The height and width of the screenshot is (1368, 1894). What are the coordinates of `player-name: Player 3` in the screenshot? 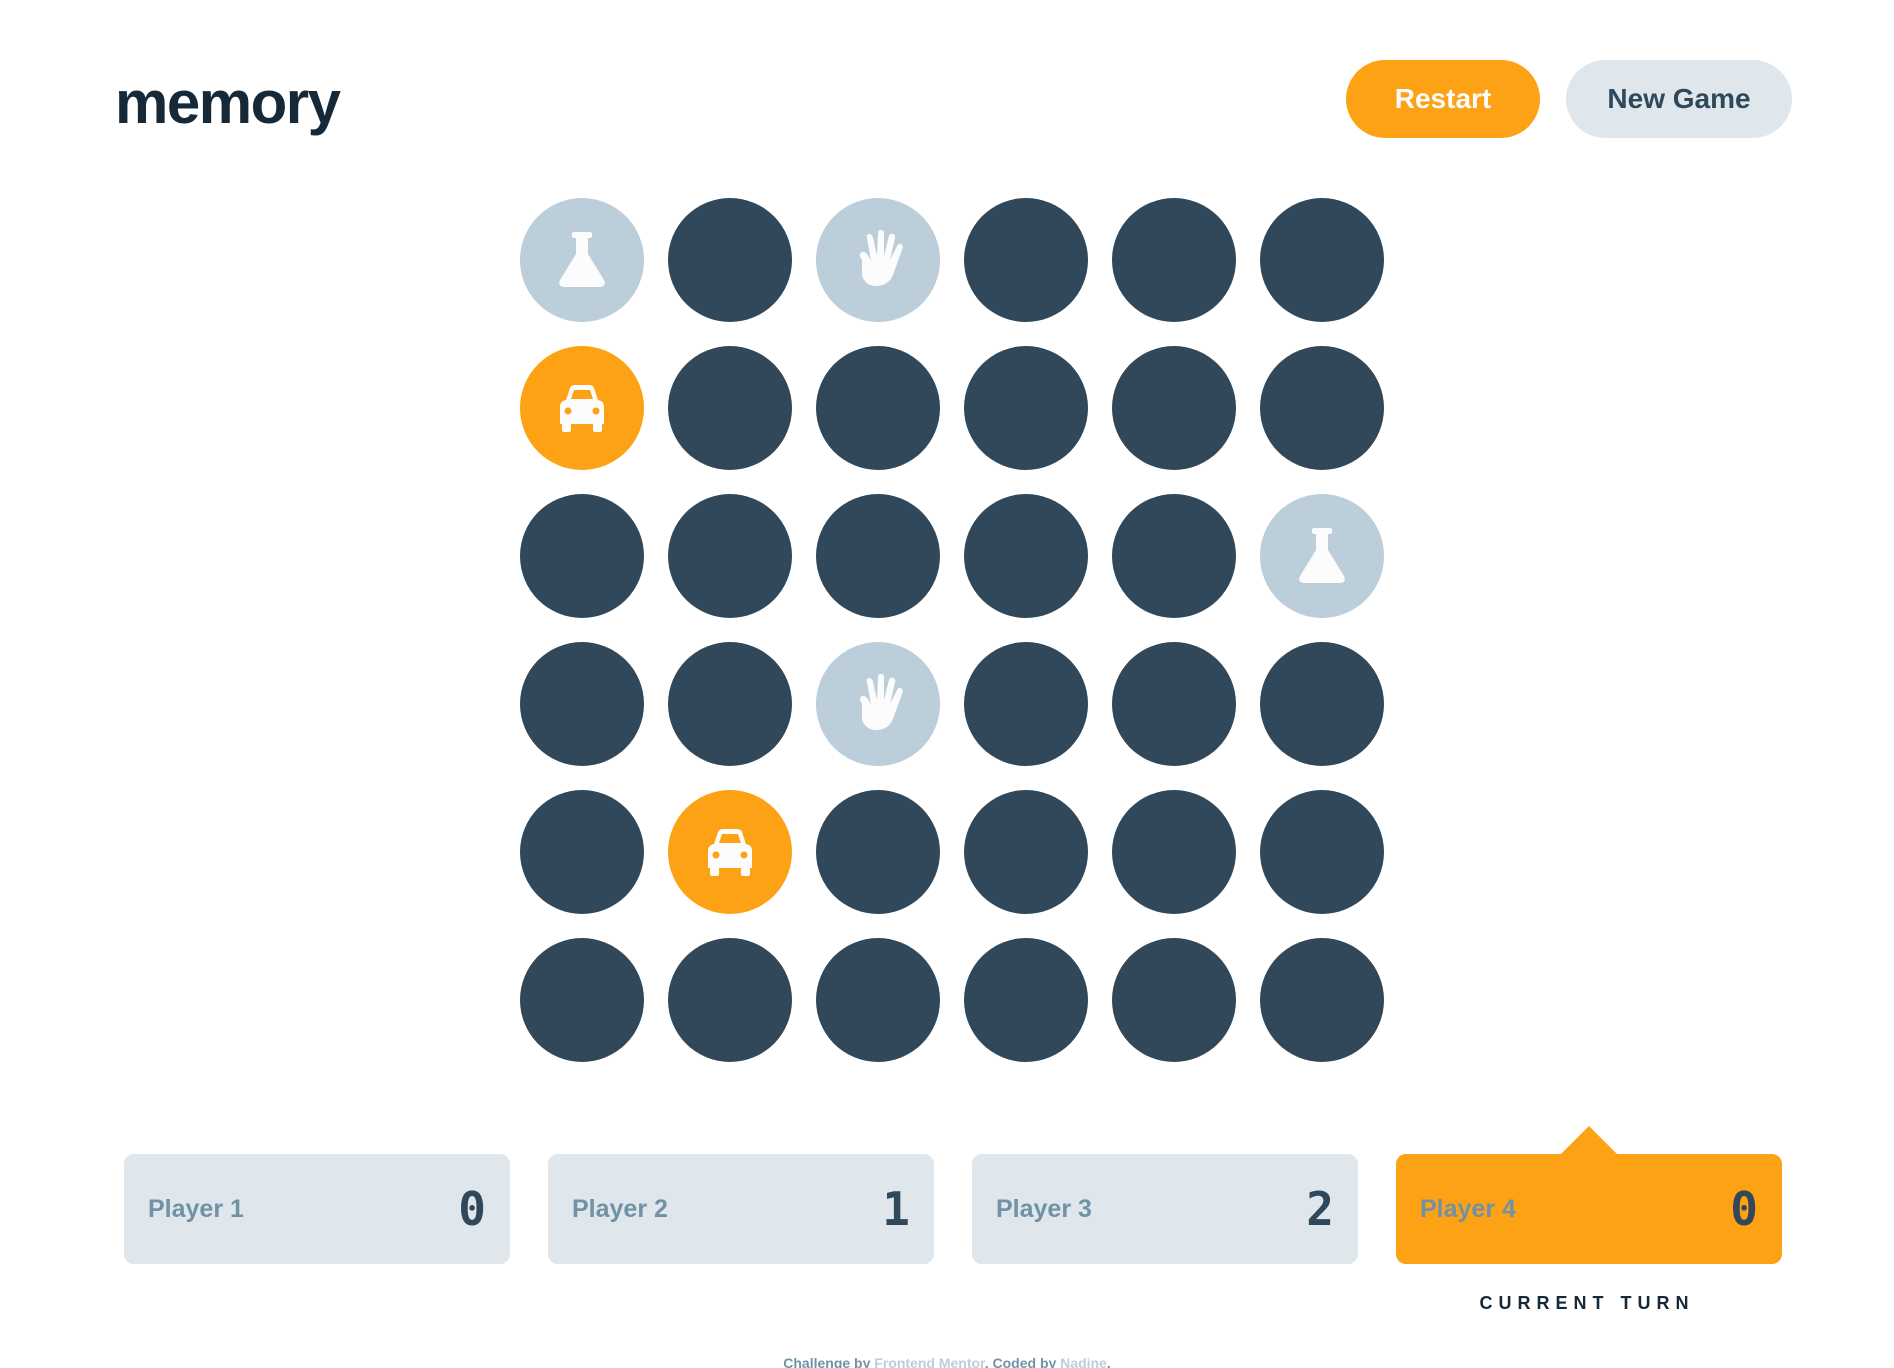 It's located at (1044, 1208).